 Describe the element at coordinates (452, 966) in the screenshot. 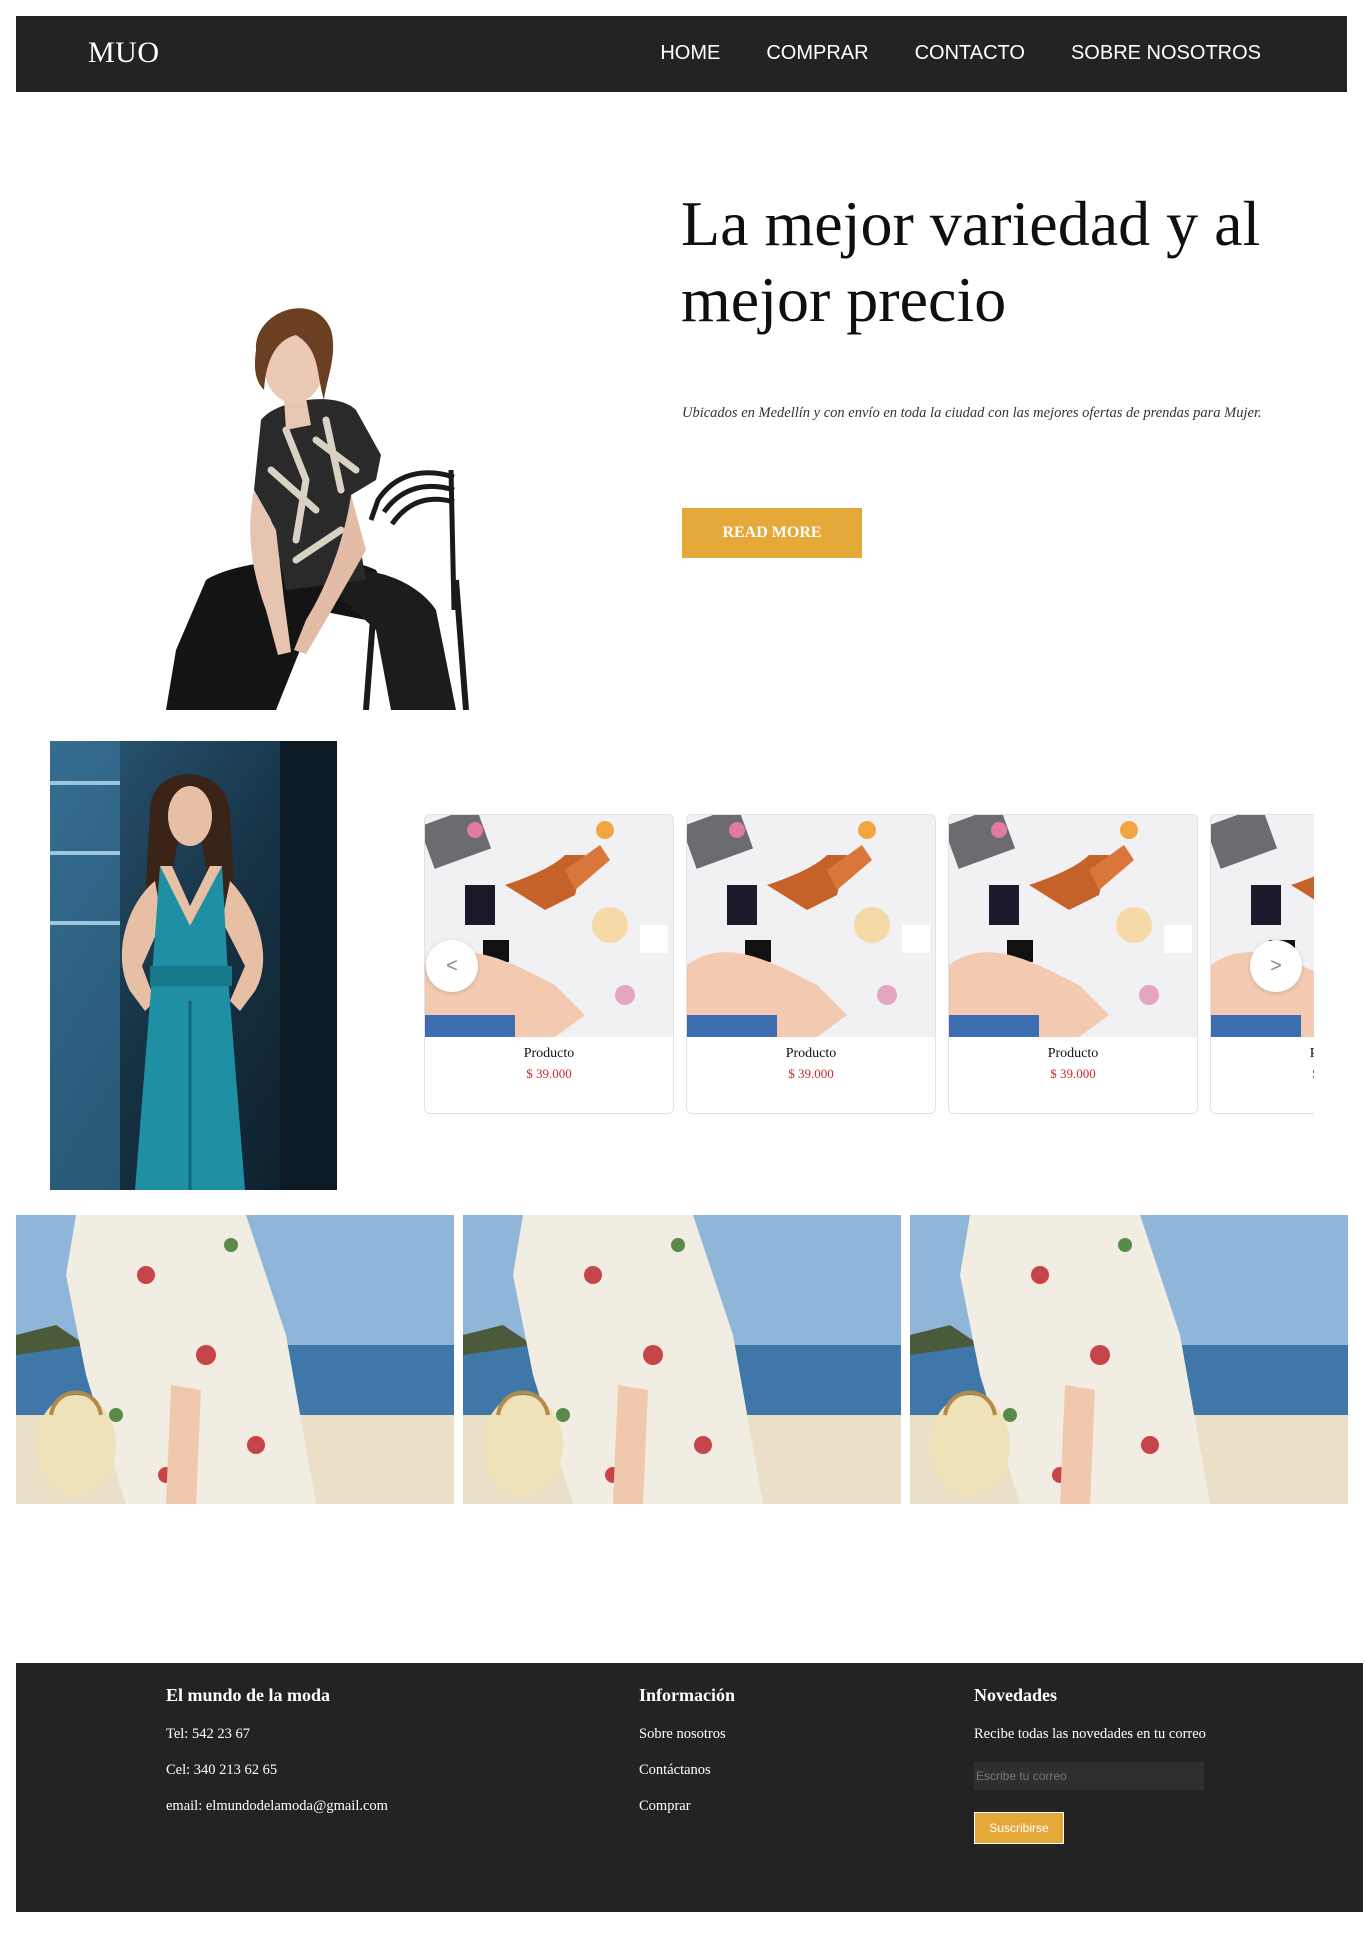

I see `carousel-prev-button: <` at that location.